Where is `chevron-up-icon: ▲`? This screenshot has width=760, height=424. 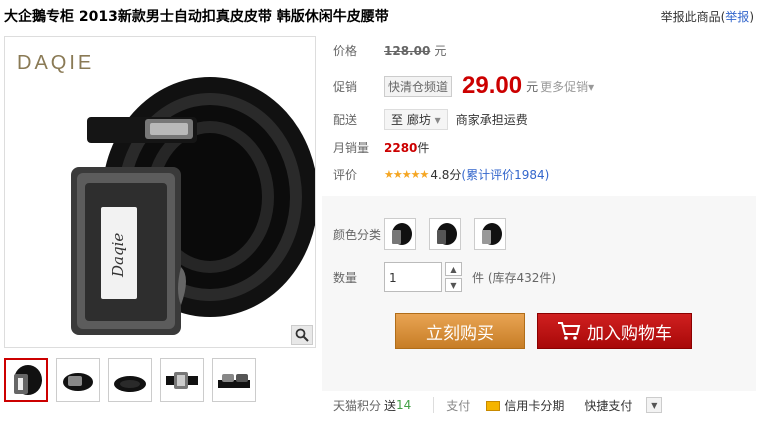 chevron-up-icon: ▲ is located at coordinates (453, 269).